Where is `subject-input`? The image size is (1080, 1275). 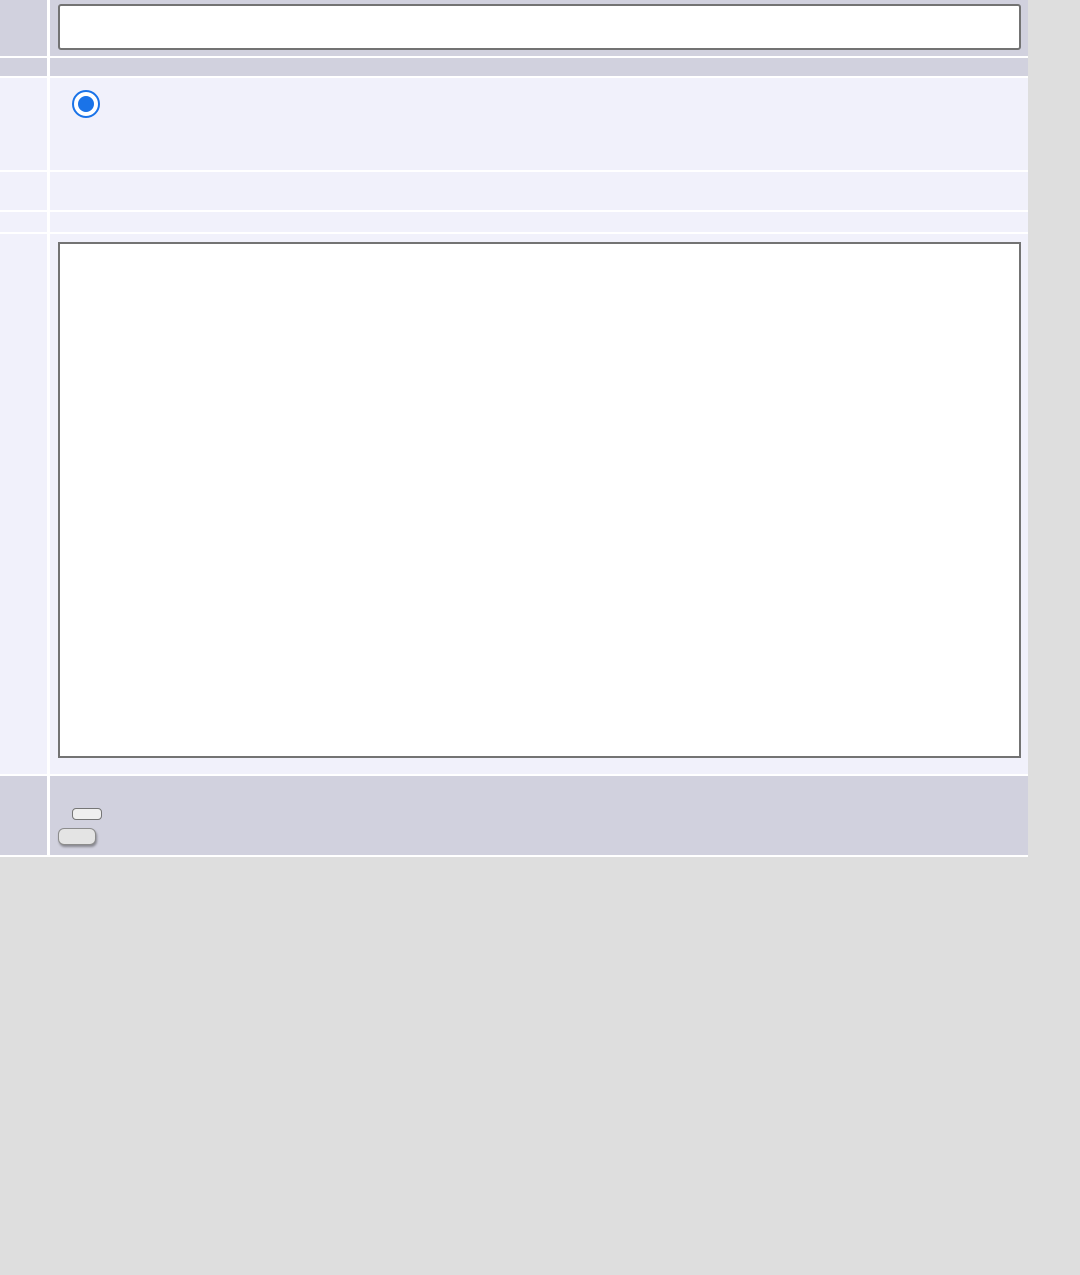
subject-input is located at coordinates (539, 27).